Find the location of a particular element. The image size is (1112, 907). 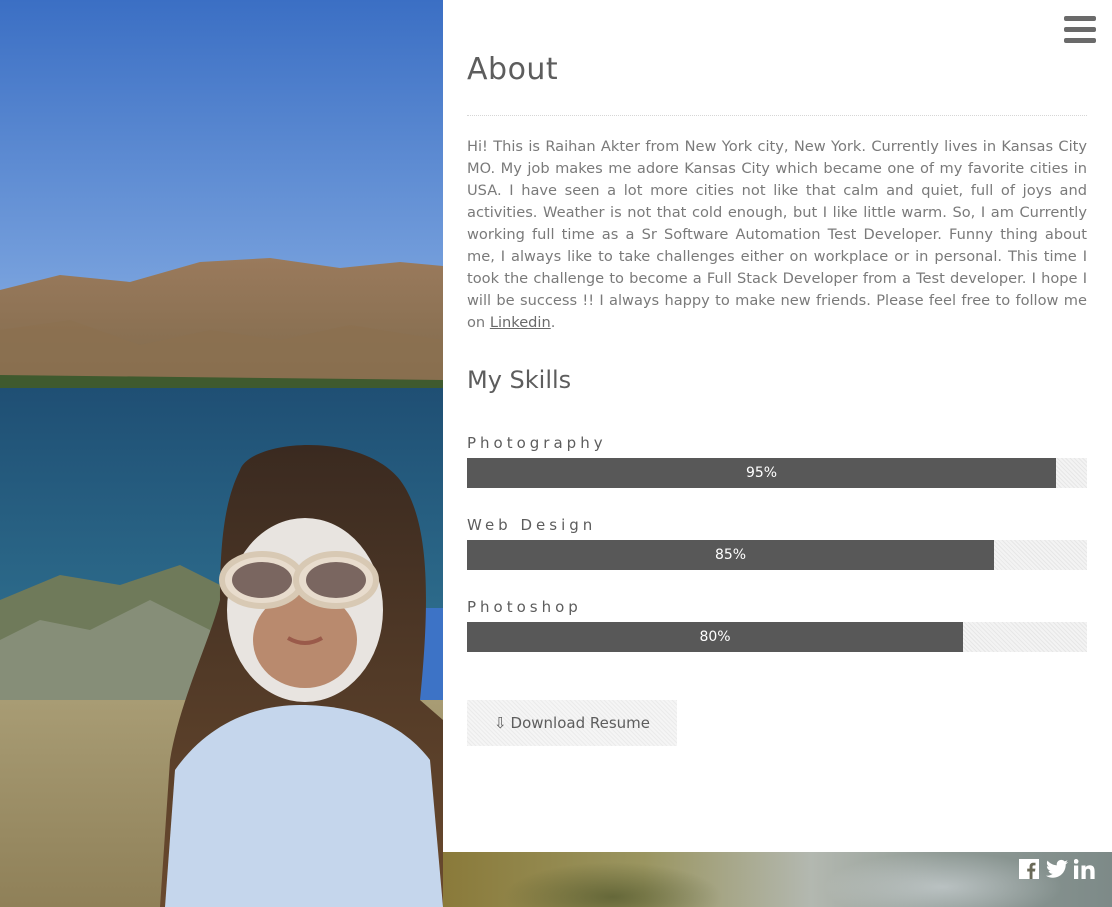

bio-end: . is located at coordinates (553, 322).